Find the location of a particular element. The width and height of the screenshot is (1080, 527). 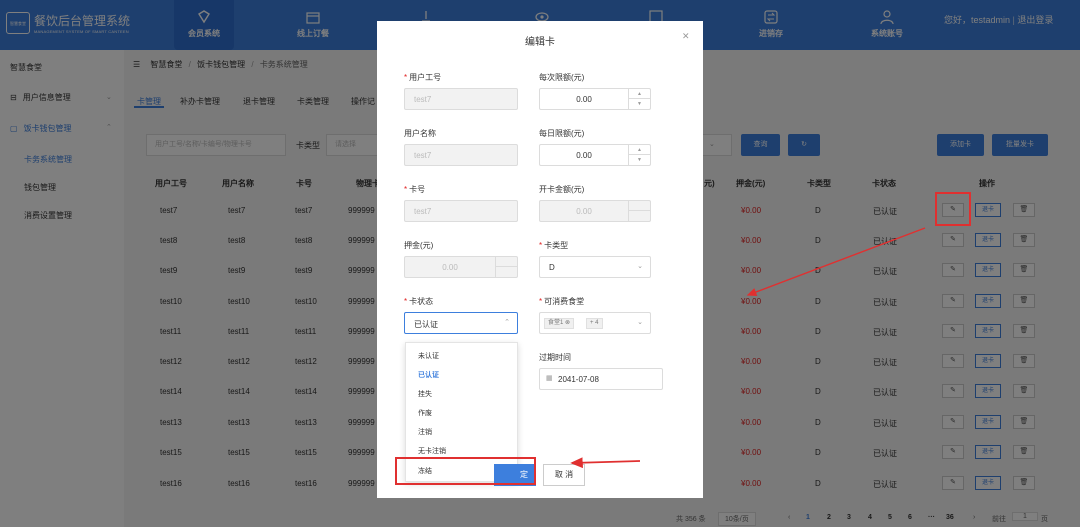

user-name-input: test7 is located at coordinates (461, 155).